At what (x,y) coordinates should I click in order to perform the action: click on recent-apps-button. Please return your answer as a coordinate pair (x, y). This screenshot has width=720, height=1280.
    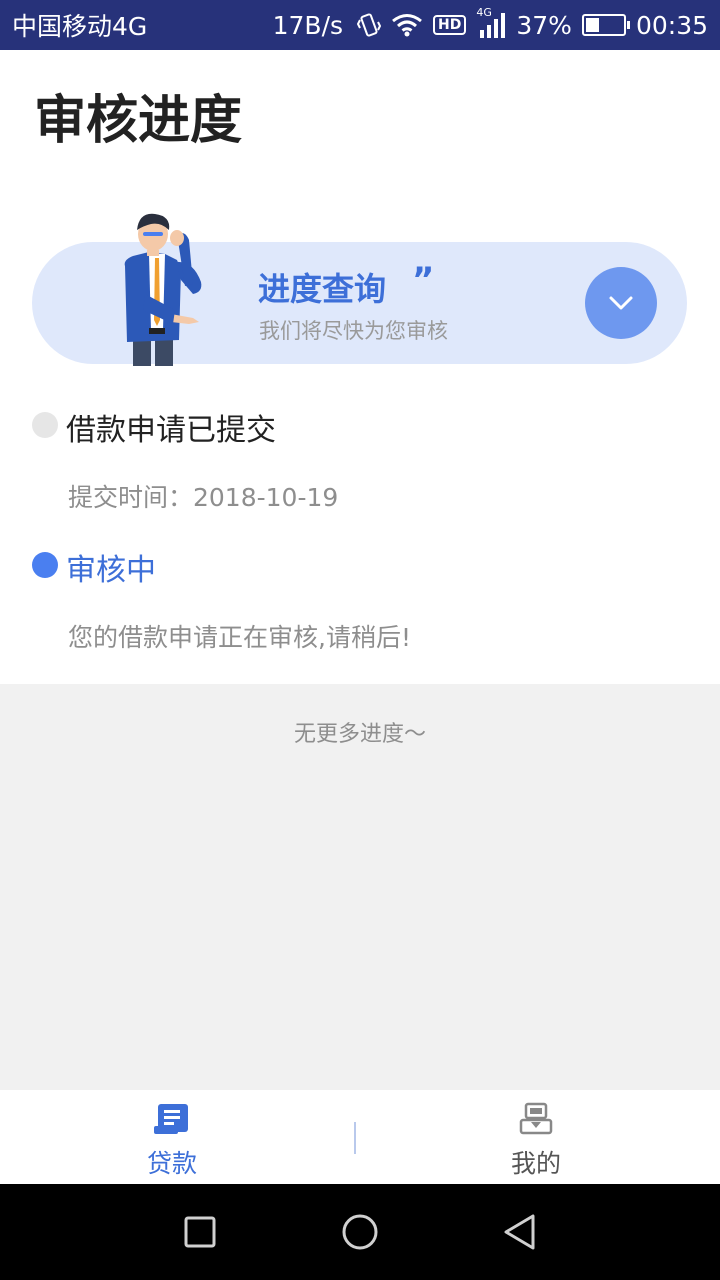
    Looking at the image, I should click on (200, 1232).